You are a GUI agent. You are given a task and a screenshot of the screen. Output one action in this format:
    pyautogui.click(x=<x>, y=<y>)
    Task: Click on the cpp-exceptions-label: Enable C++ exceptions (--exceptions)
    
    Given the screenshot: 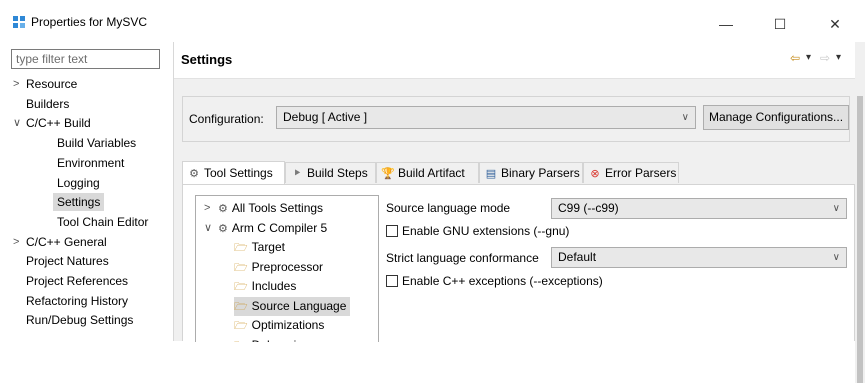 What is the action you would take?
    pyautogui.click(x=502, y=281)
    